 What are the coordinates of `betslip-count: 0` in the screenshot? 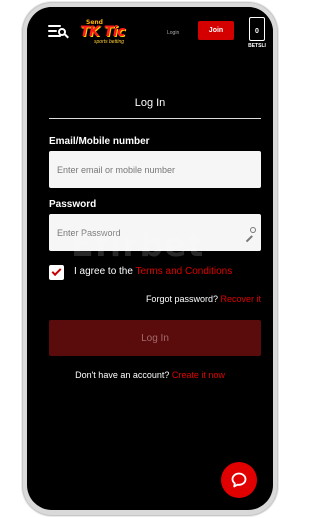 It's located at (257, 31).